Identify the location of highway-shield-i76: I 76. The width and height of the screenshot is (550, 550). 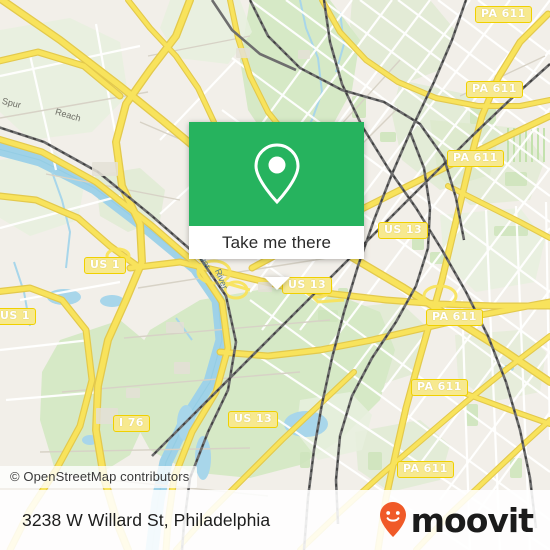
(131, 423).